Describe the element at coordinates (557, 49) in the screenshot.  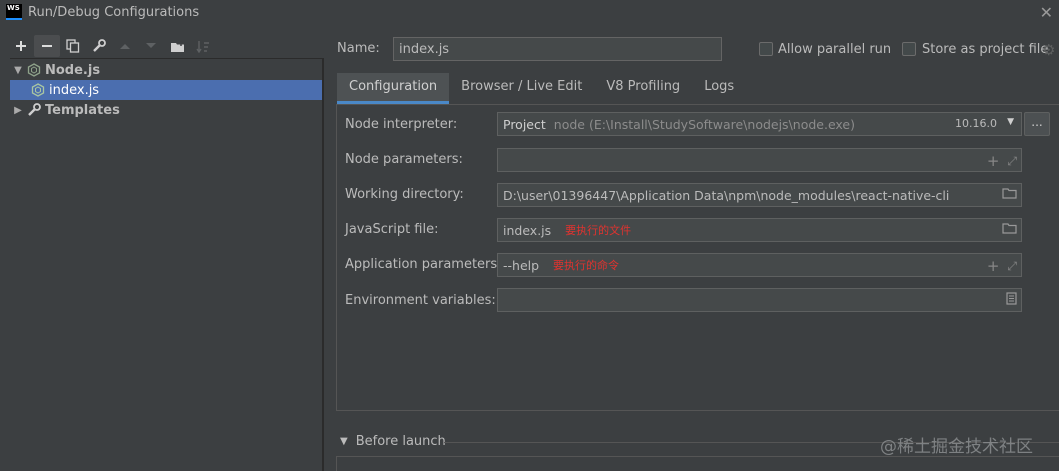
I see `name-input` at that location.